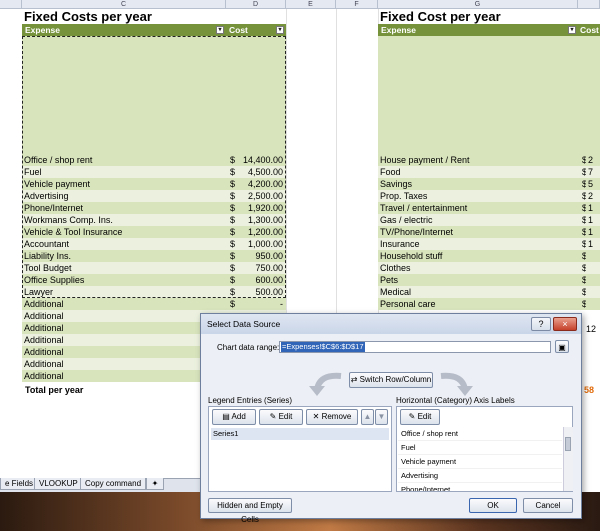 This screenshot has height=531, width=600. What do you see at coordinates (11, 4) in the screenshot?
I see `column-header-corner` at bounding box center [11, 4].